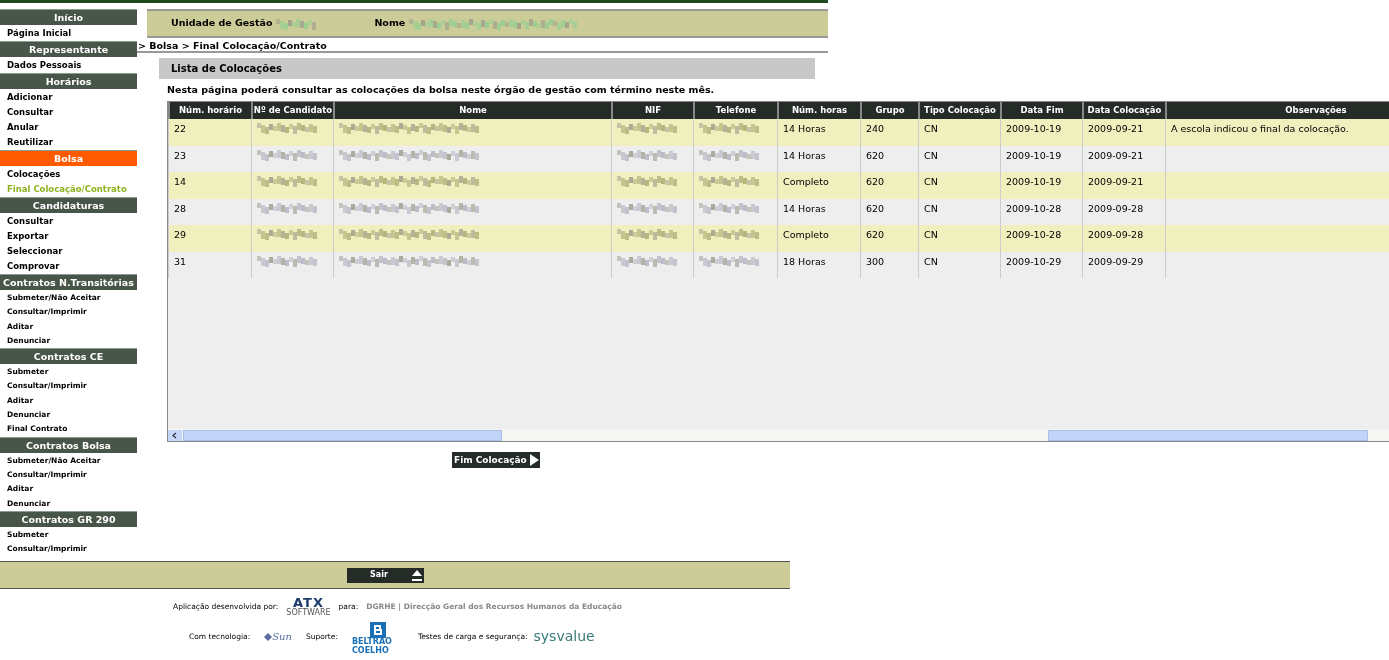  What do you see at coordinates (222, 23) in the screenshot?
I see `field-label: Unidade de Gestão` at bounding box center [222, 23].